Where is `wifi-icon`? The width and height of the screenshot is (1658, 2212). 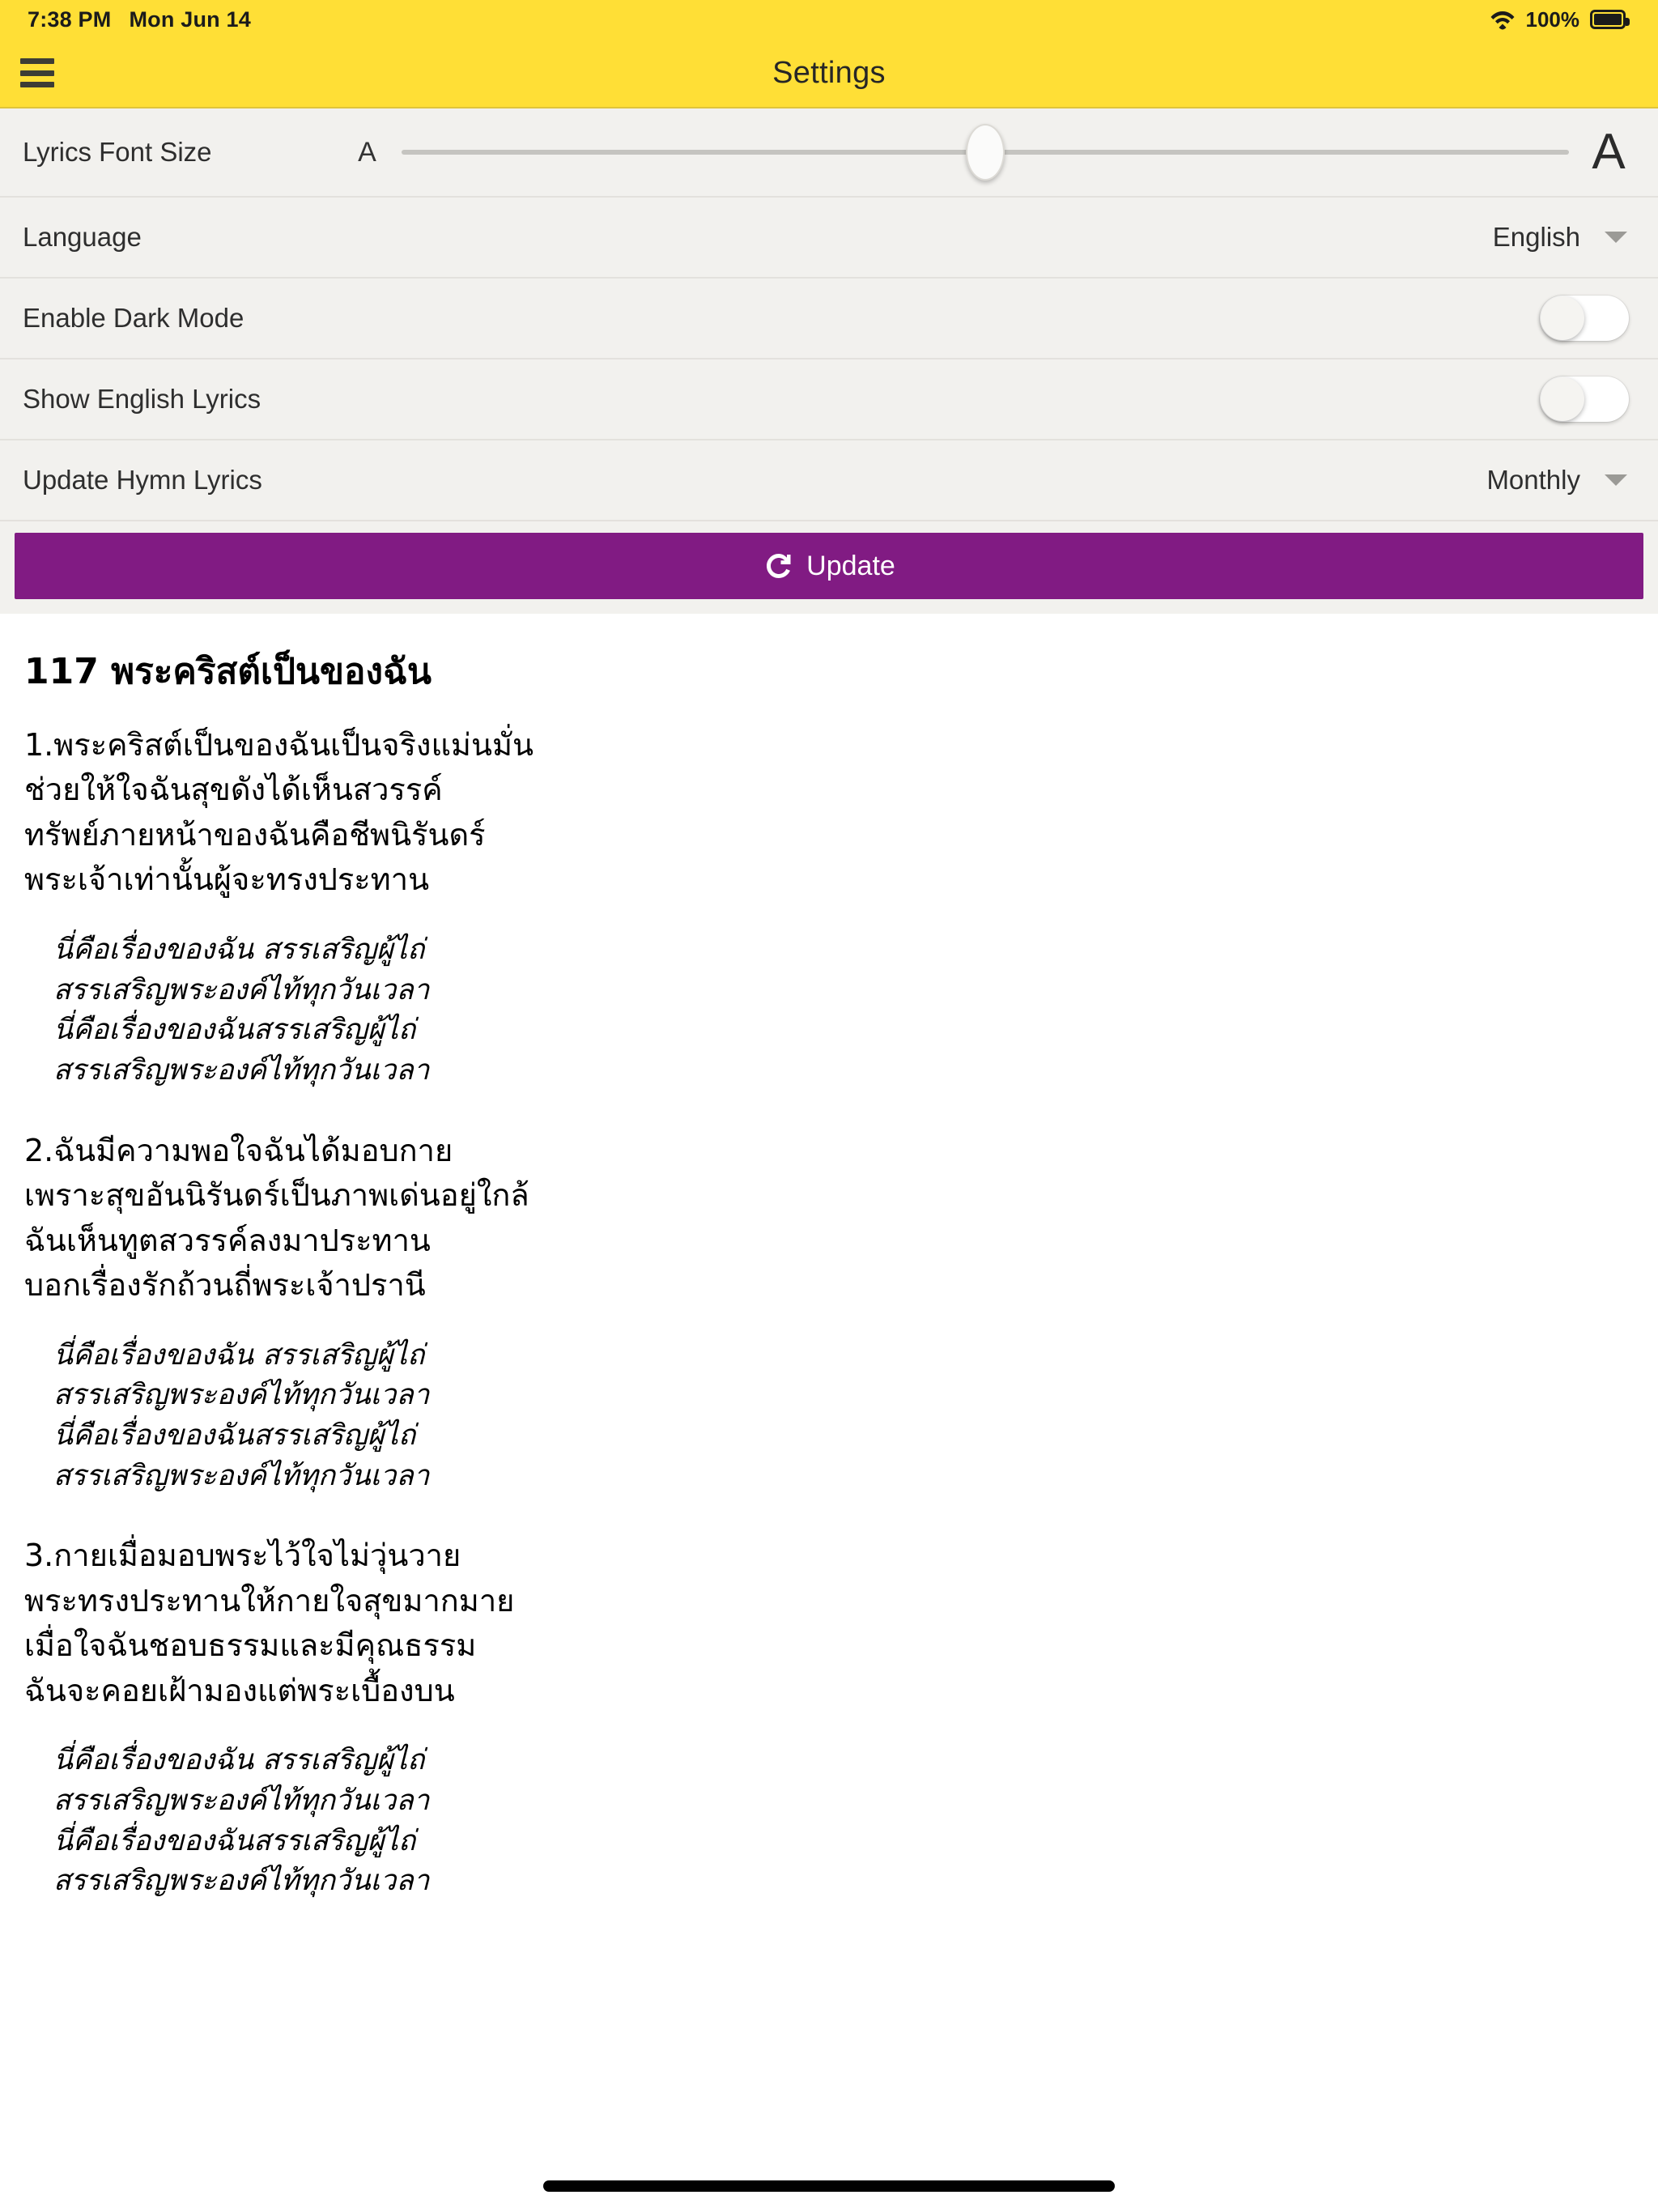
wifi-icon is located at coordinates (1502, 21).